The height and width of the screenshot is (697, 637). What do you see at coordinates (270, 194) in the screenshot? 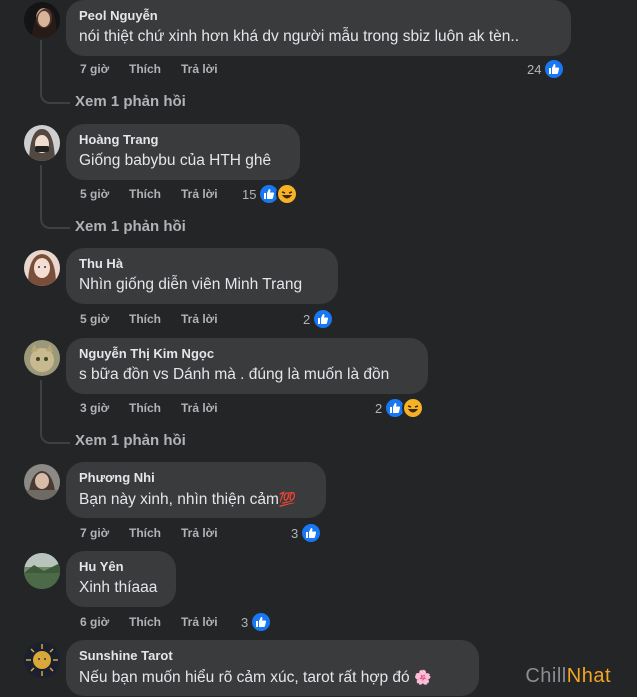
I see `reaction-summary: 15` at bounding box center [270, 194].